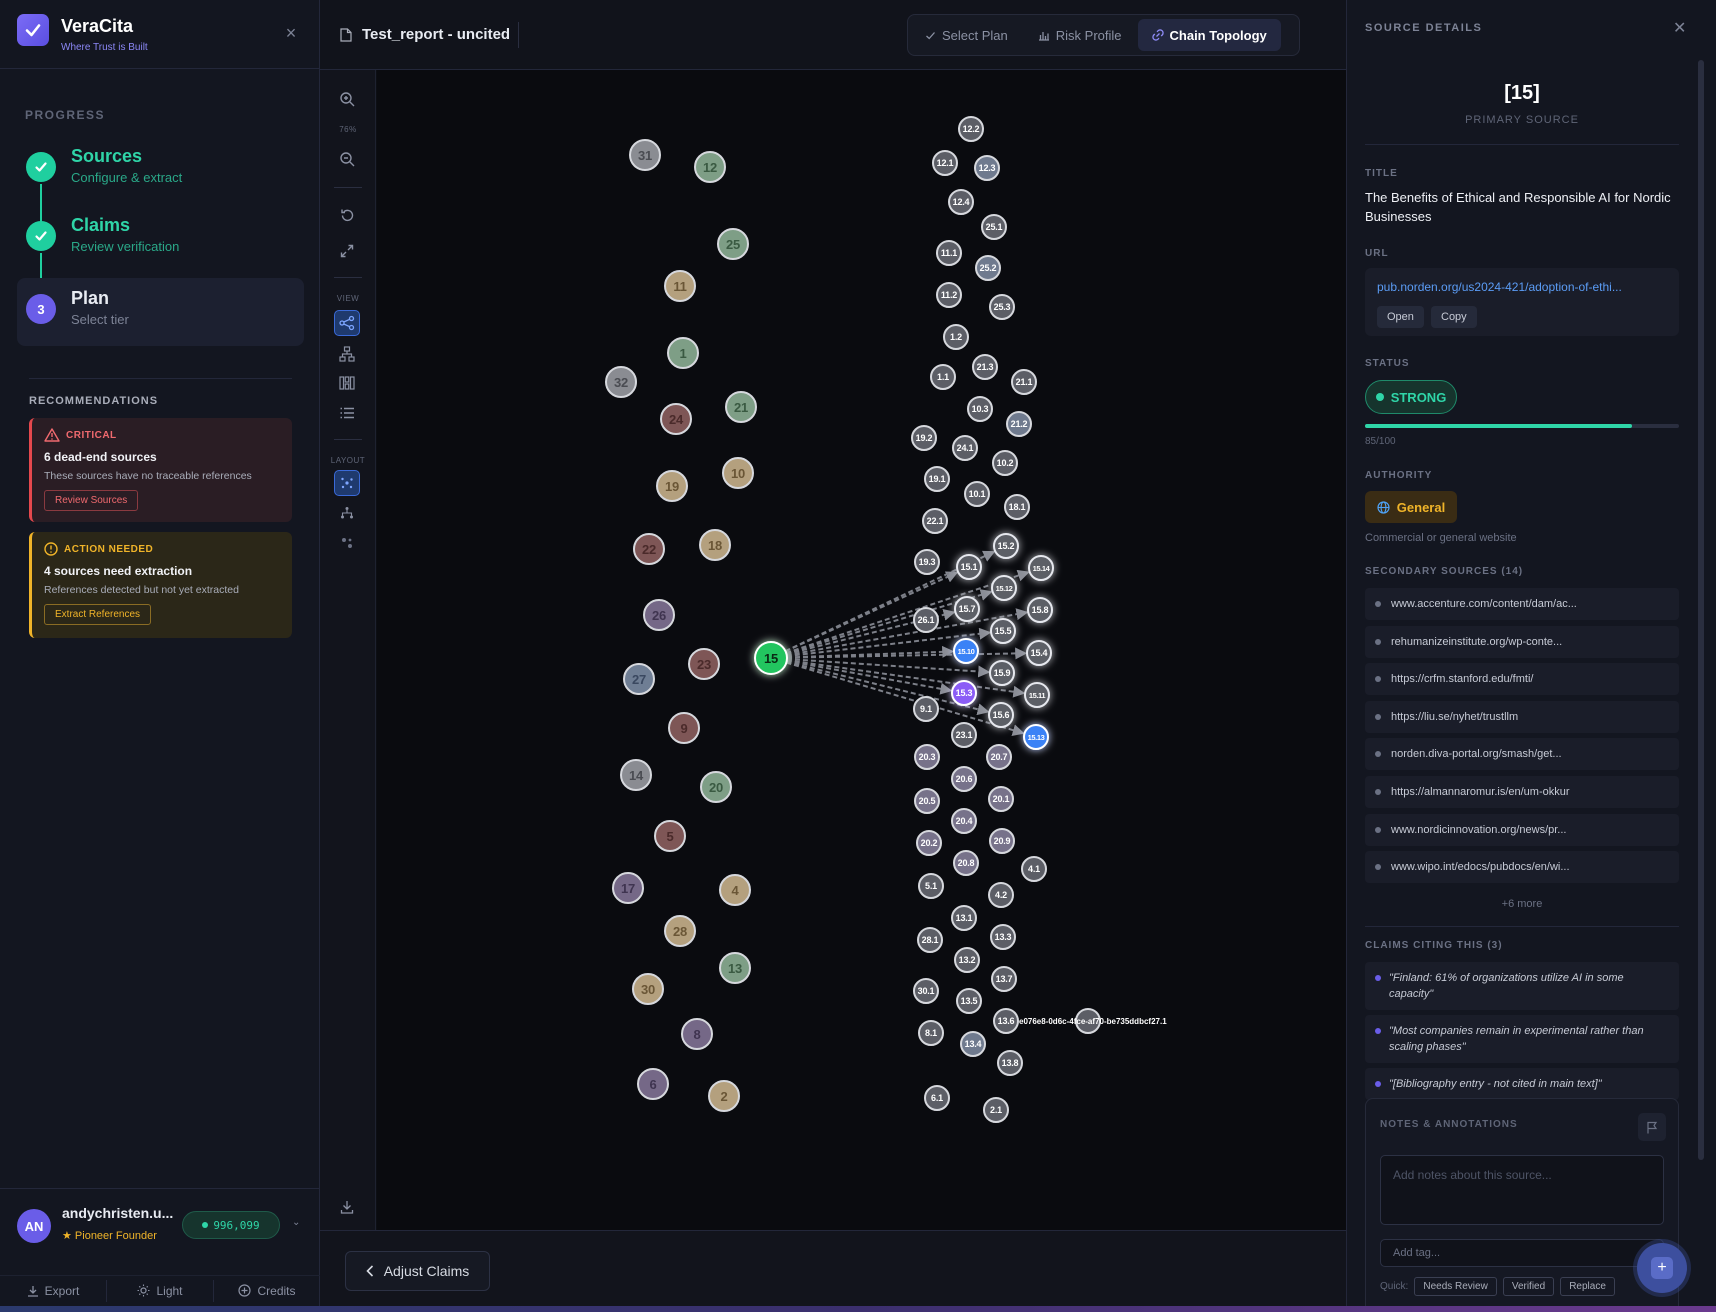  What do you see at coordinates (628, 888) in the screenshot?
I see `graph-node: 17` at bounding box center [628, 888].